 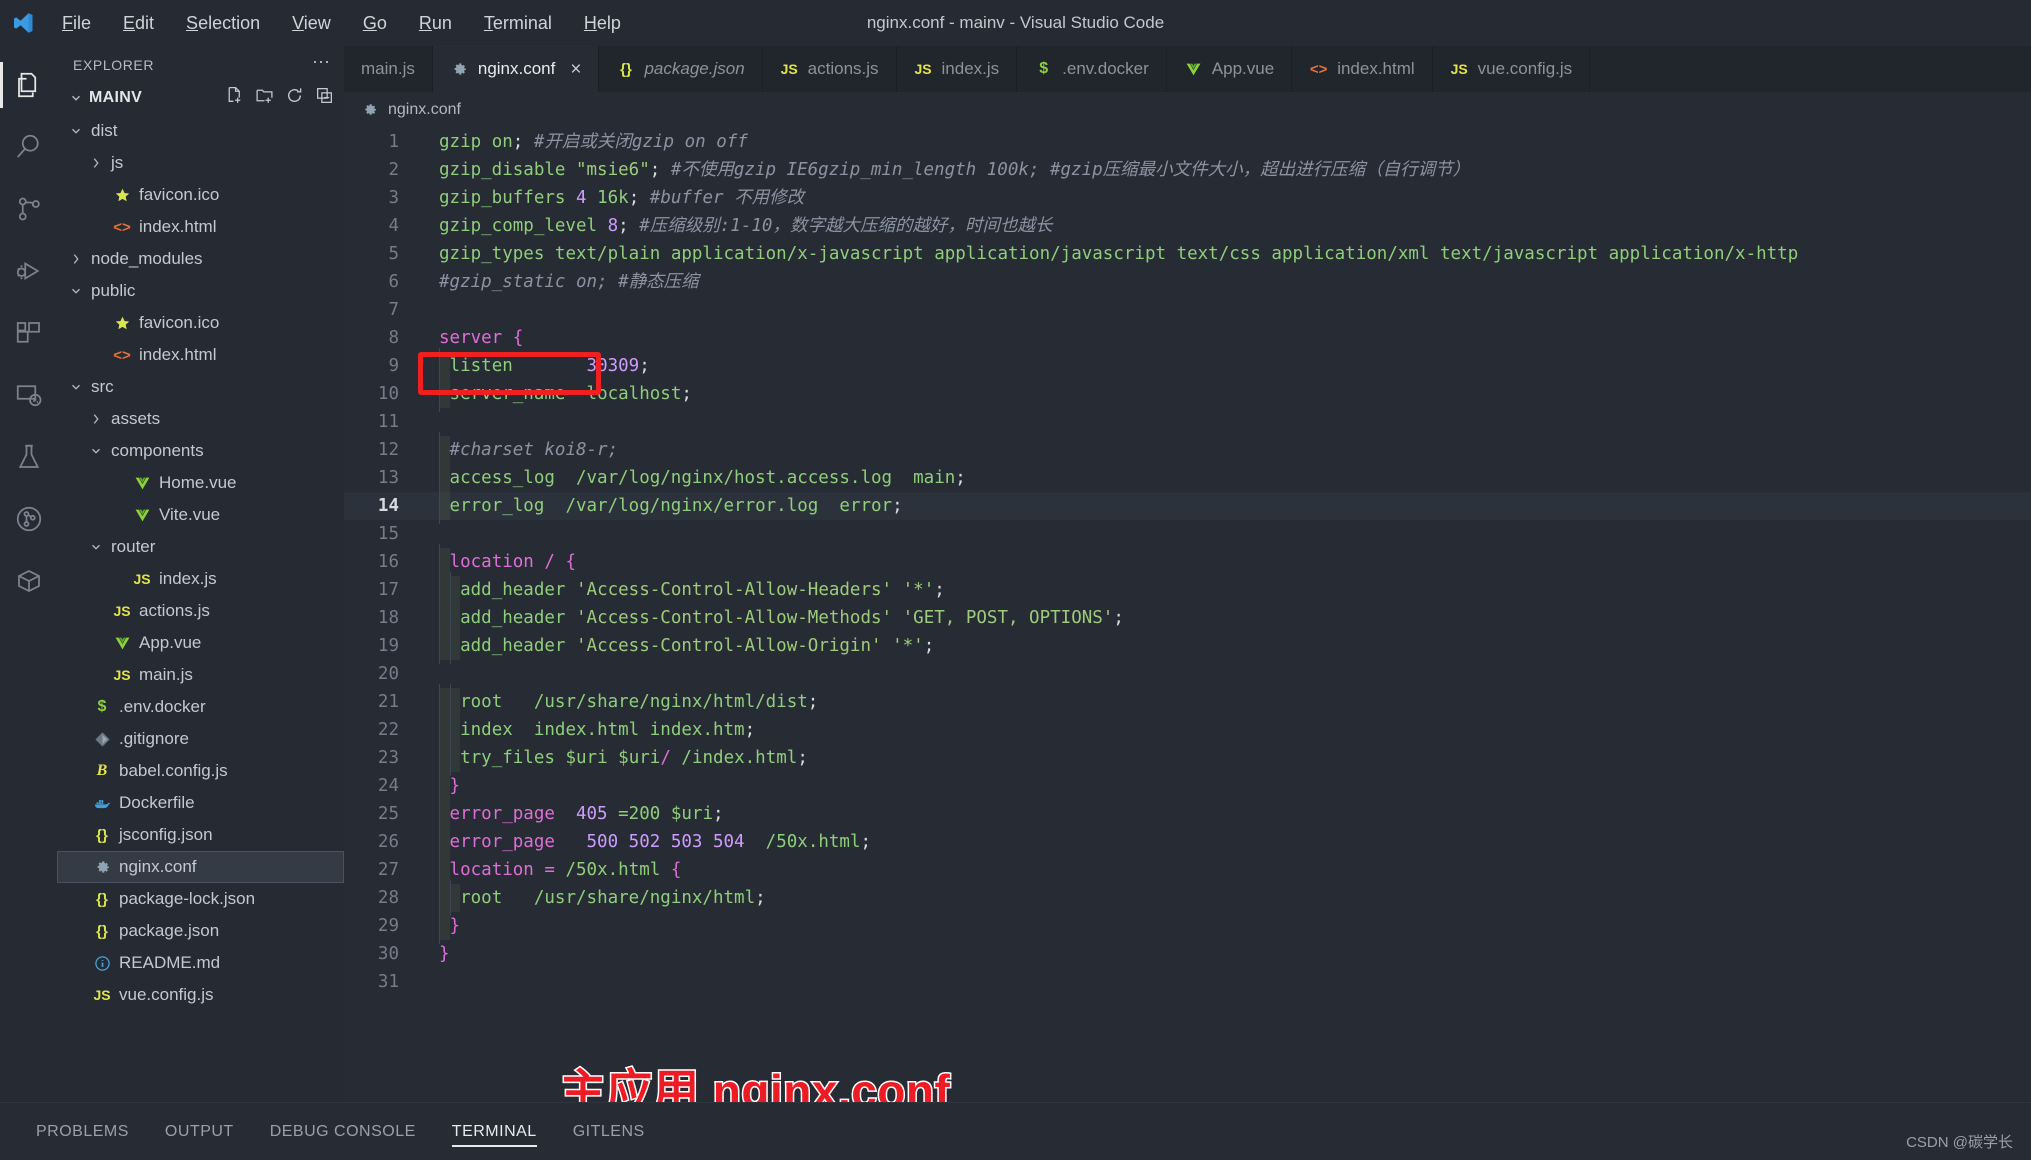 What do you see at coordinates (200, 611) in the screenshot?
I see `tree-item-actions-js: JS actions.js` at bounding box center [200, 611].